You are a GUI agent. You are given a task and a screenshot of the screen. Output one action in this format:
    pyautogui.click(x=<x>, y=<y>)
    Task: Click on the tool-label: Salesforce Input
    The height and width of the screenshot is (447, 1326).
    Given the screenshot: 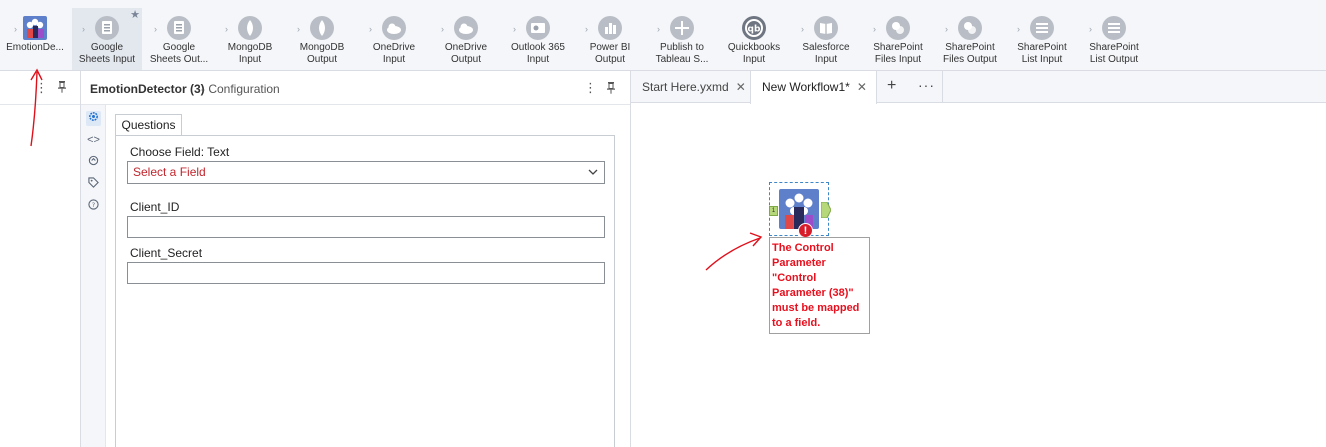 What is the action you would take?
    pyautogui.click(x=826, y=53)
    